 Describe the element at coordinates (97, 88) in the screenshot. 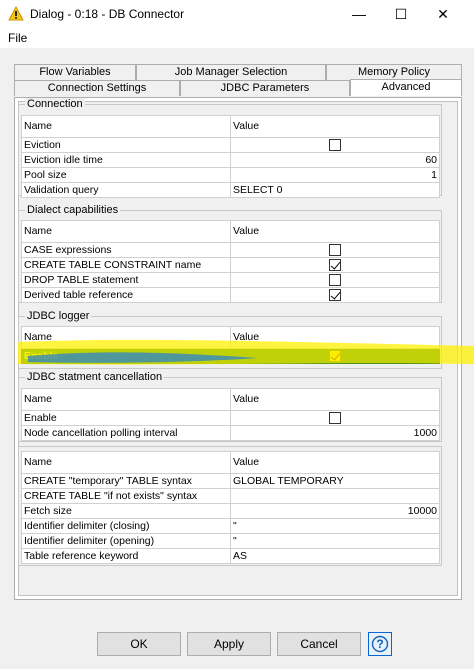

I see `tab-connection-settings: Connection Settings` at that location.